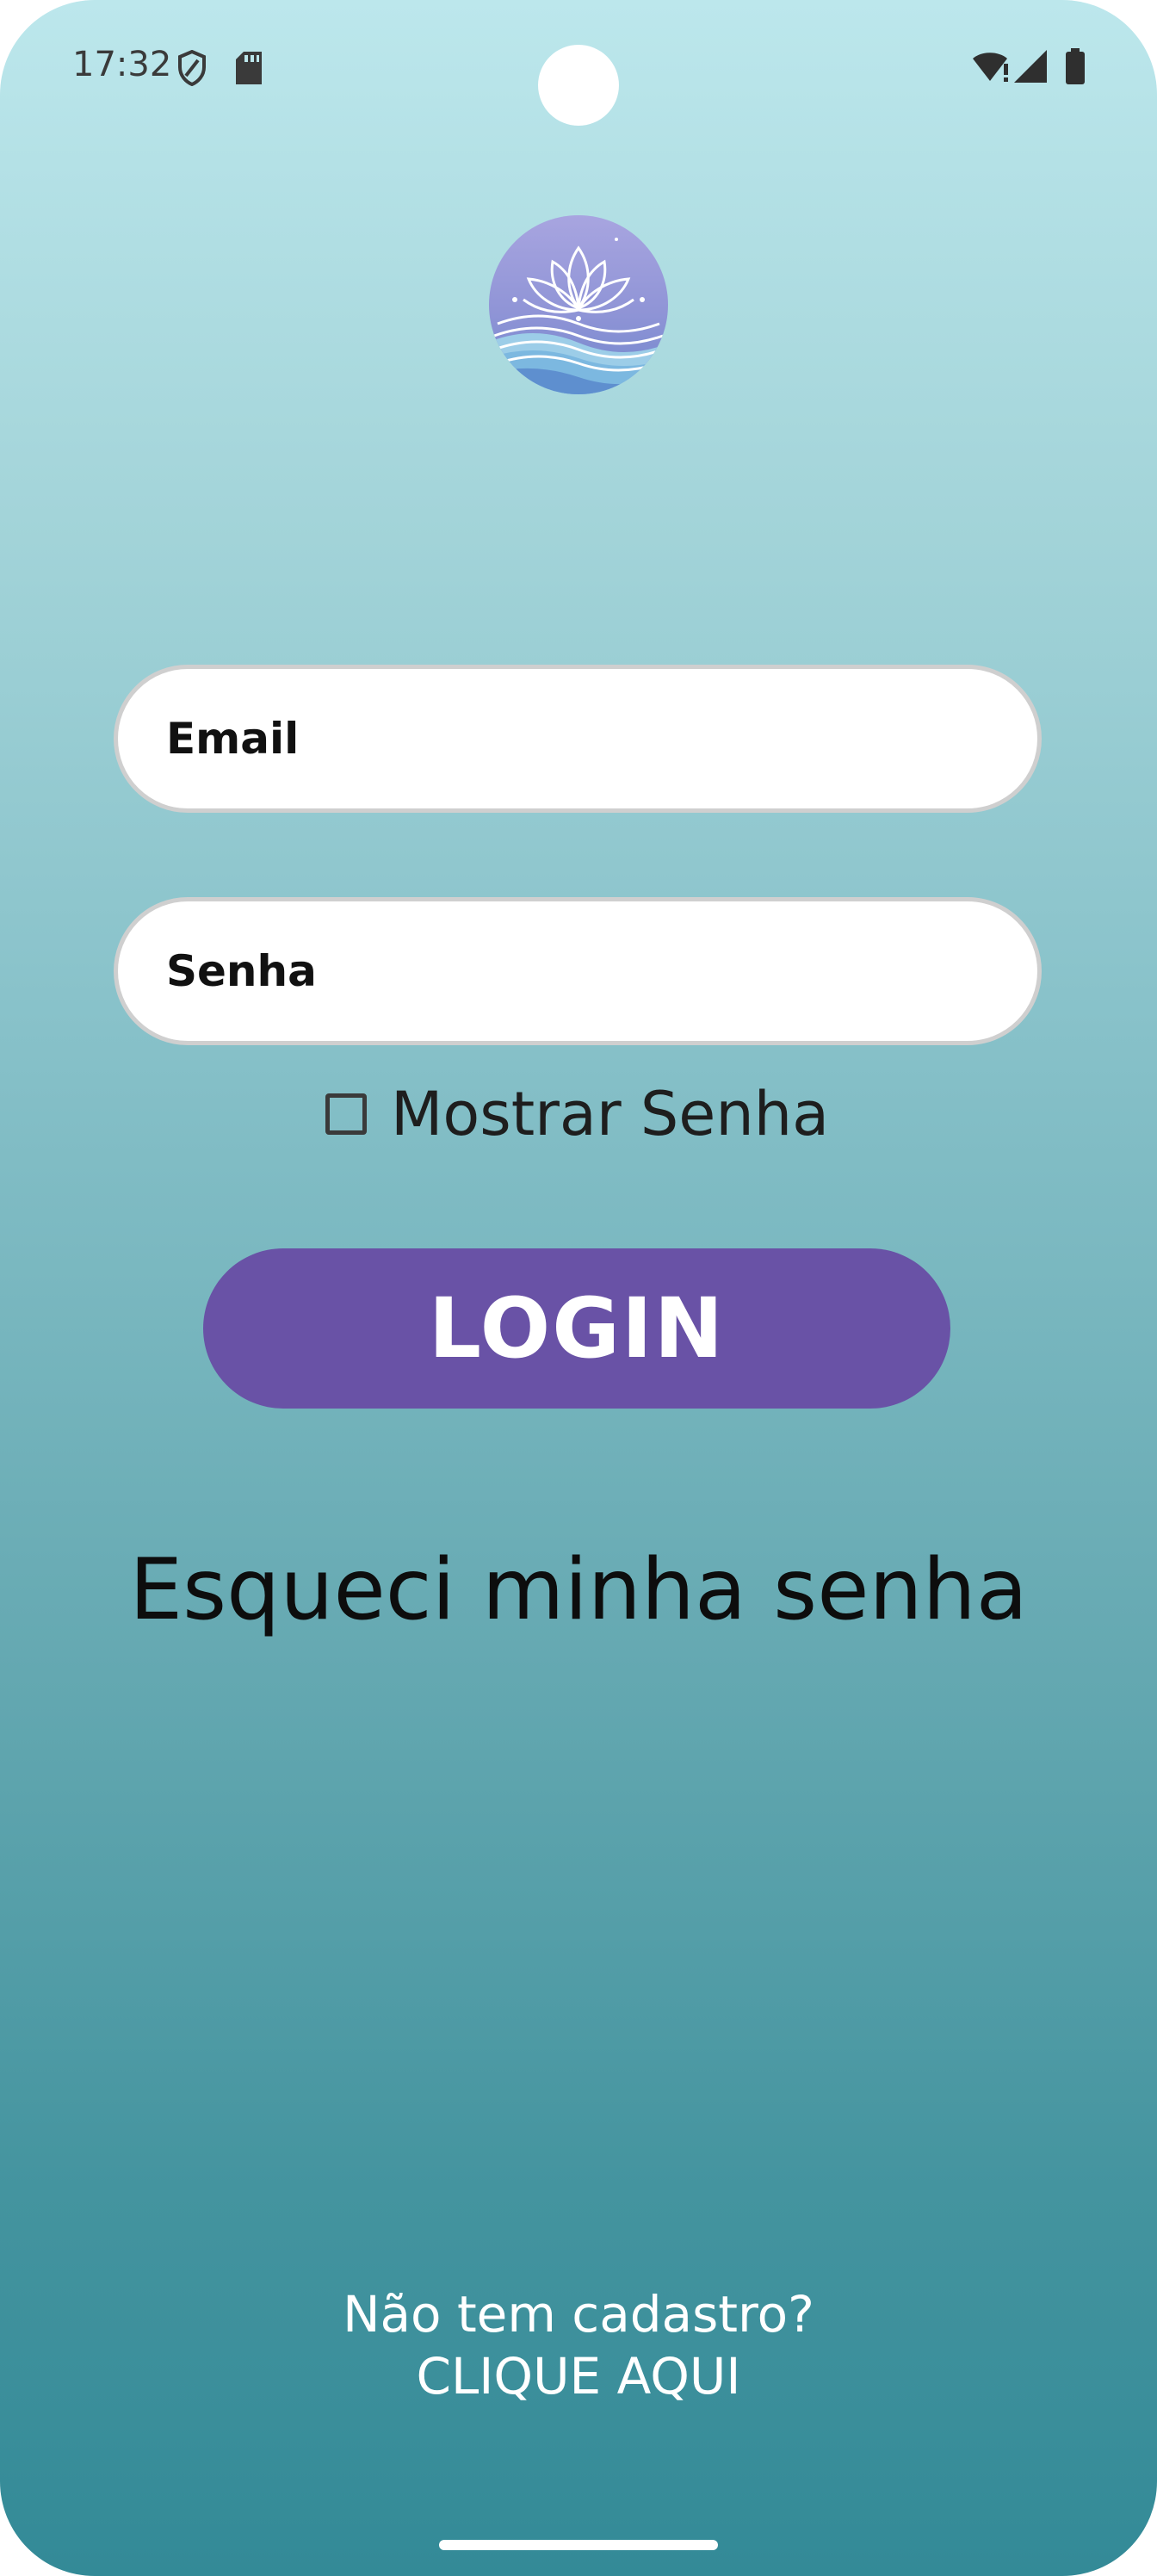 This screenshot has height=2576, width=1157. Describe the element at coordinates (1076, 66) in the screenshot. I see `battery-icon` at that location.